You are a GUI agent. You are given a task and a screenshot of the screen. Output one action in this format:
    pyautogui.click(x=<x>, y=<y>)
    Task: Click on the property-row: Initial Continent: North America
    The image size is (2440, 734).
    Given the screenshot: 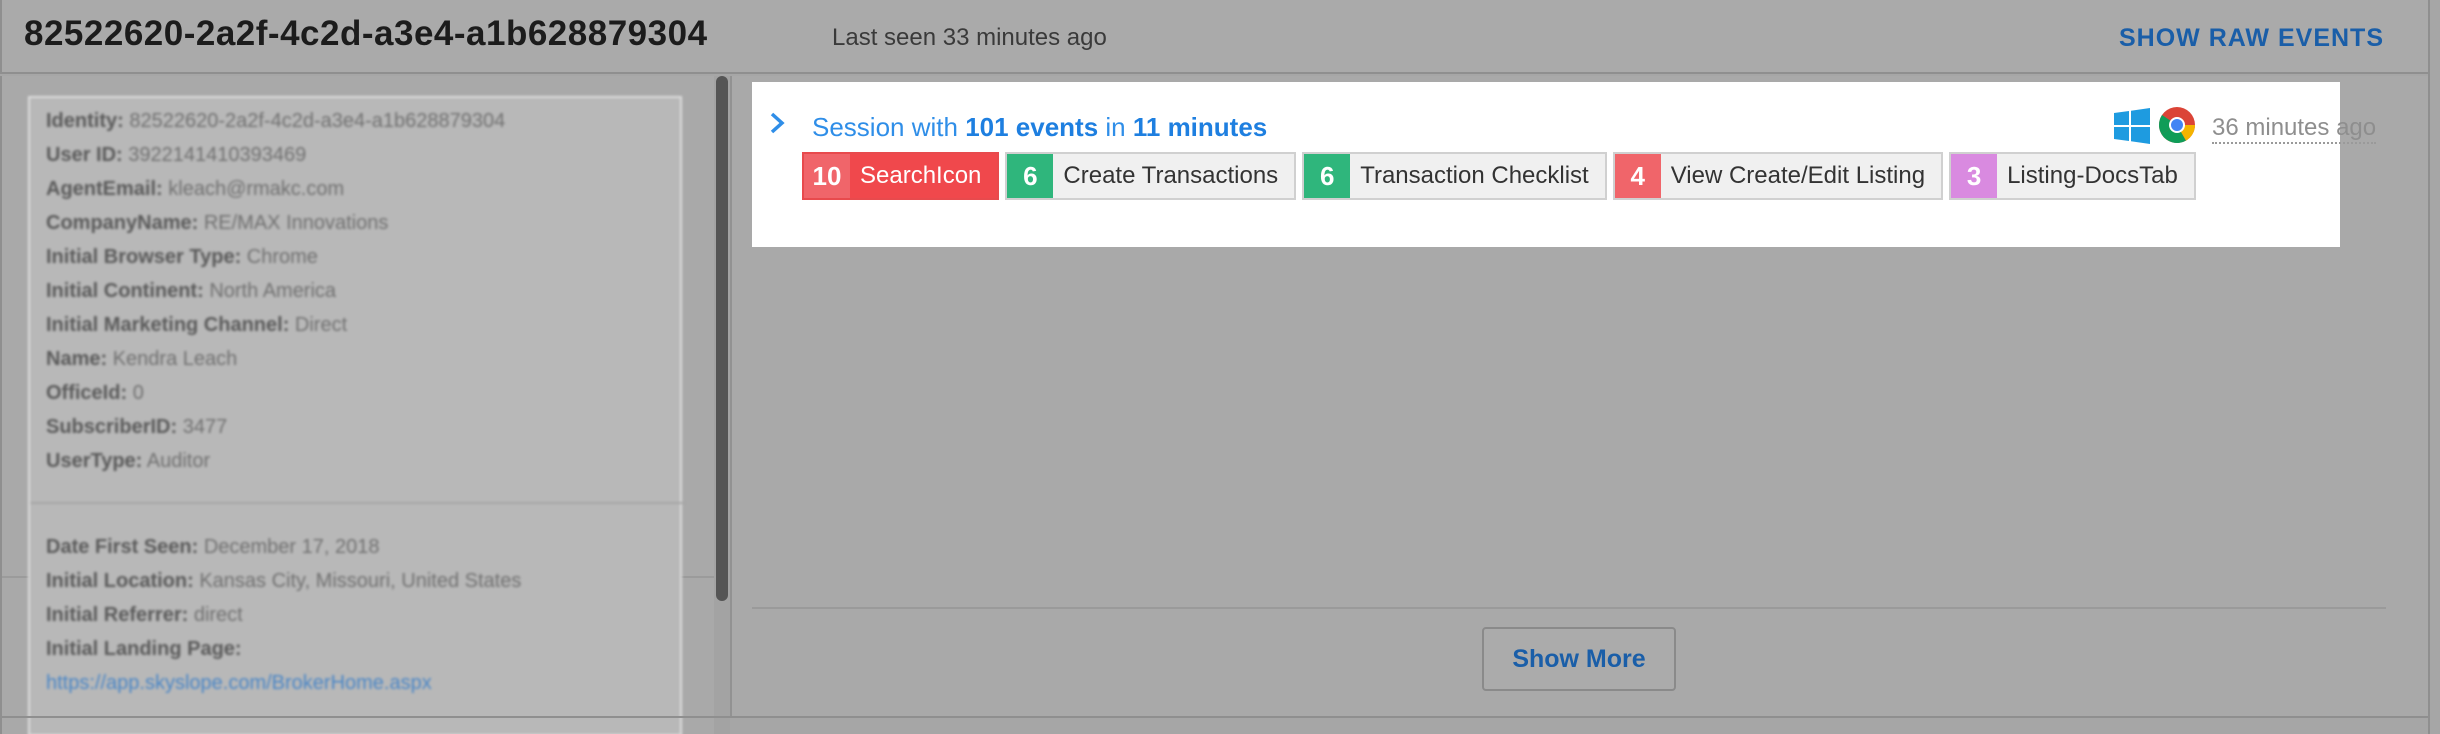 What is the action you would take?
    pyautogui.click(x=191, y=291)
    